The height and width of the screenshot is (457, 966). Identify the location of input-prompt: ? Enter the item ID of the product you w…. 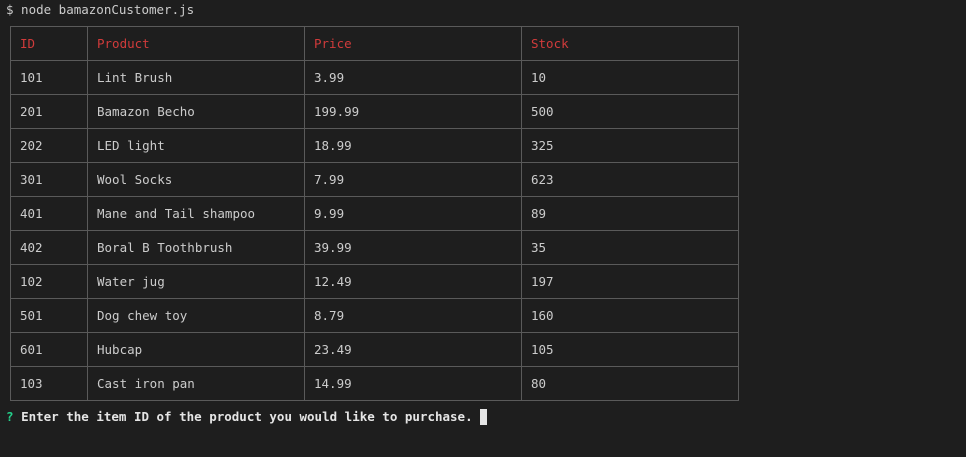
(246, 417).